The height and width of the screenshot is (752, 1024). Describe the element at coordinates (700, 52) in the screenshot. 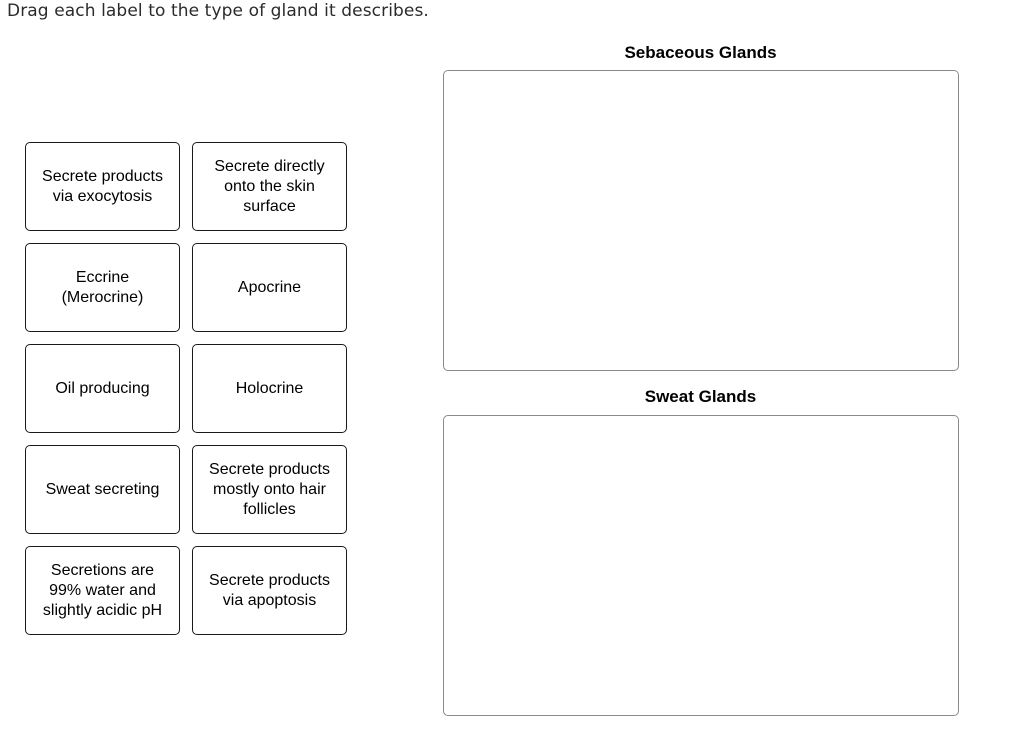

I see `sebaceous-glands-heading: Sebaceous Glands` at that location.